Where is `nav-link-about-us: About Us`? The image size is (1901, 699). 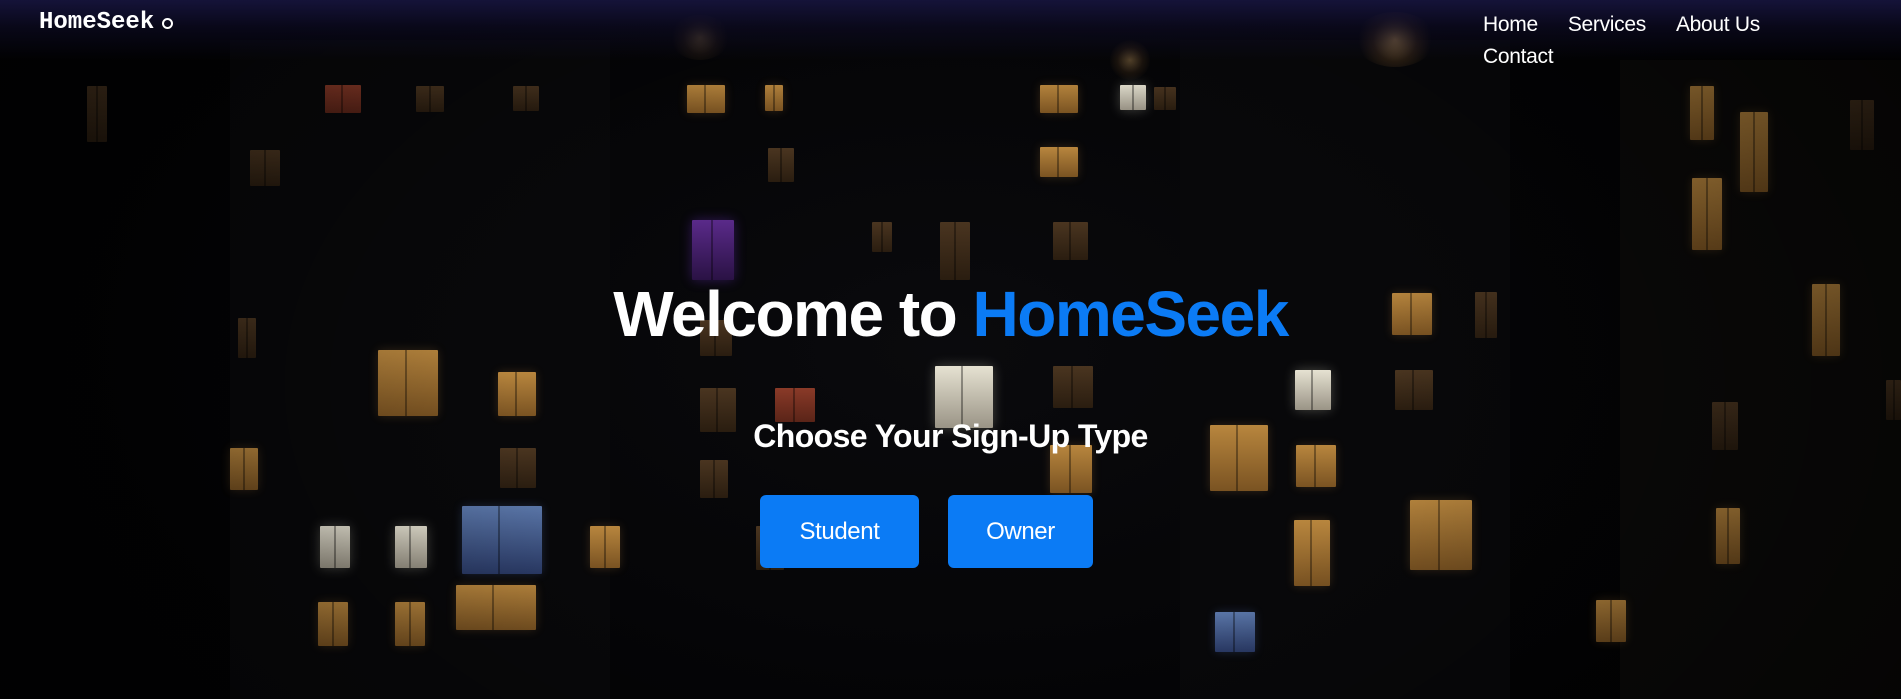
nav-link-about-us: About Us is located at coordinates (1718, 25).